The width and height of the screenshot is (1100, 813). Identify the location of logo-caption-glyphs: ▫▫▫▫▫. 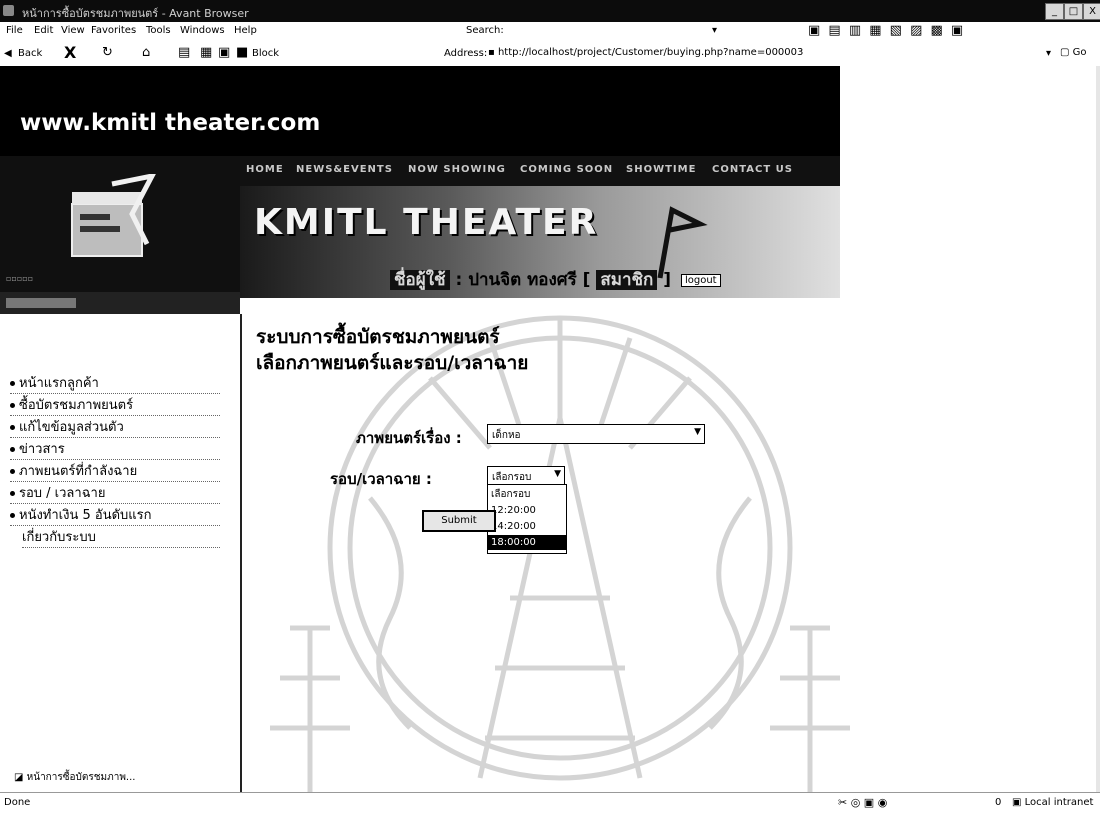
(20, 278).